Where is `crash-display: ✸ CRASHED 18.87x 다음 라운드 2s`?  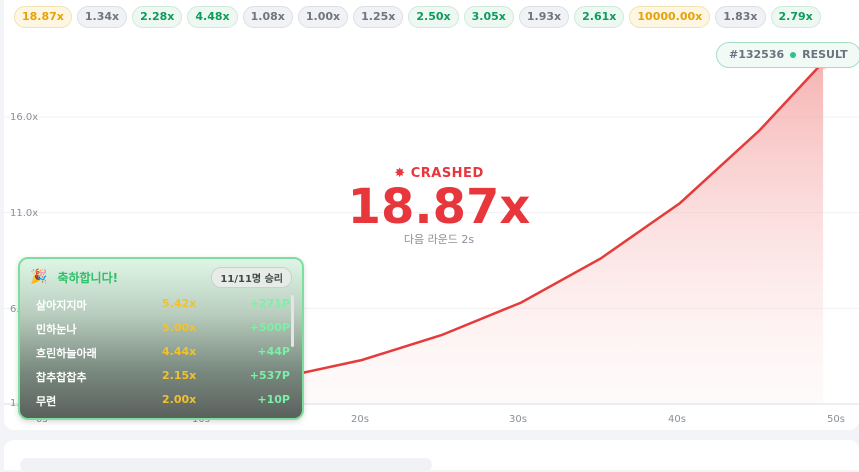
crash-display: ✸ CRASHED 18.87x 다음 라운드 2s is located at coordinates (439, 206).